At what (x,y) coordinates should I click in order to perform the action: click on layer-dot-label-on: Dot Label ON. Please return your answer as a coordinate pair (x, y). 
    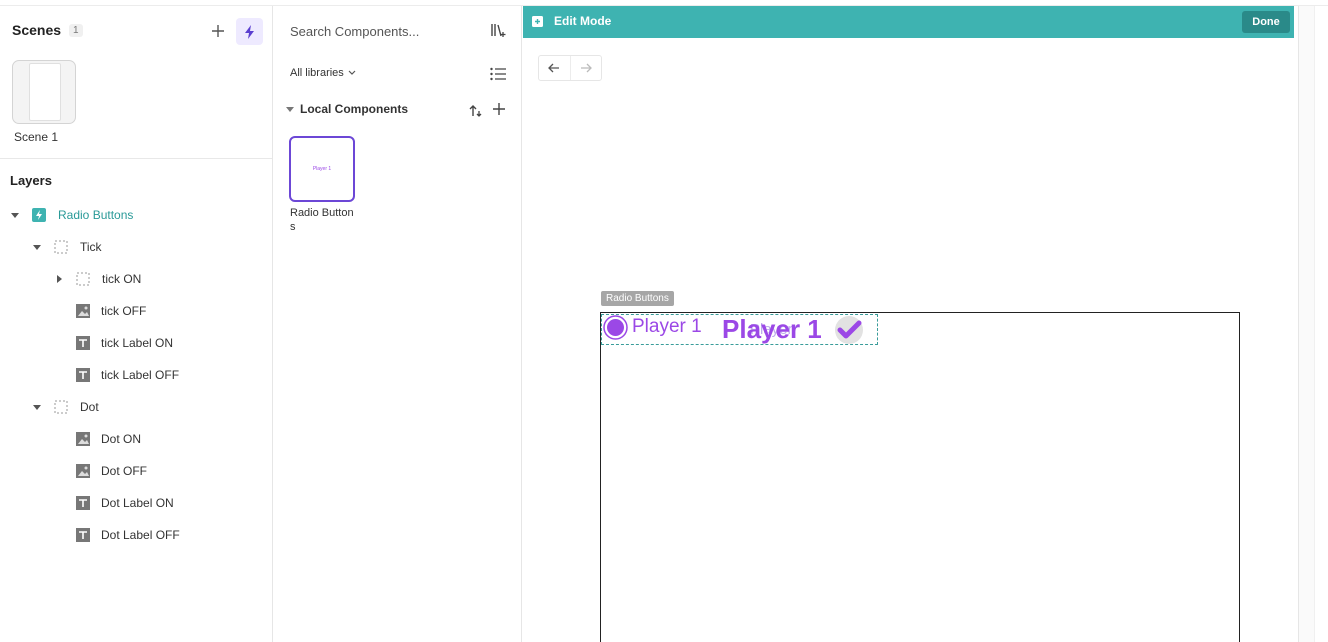
    Looking at the image, I should click on (125, 503).